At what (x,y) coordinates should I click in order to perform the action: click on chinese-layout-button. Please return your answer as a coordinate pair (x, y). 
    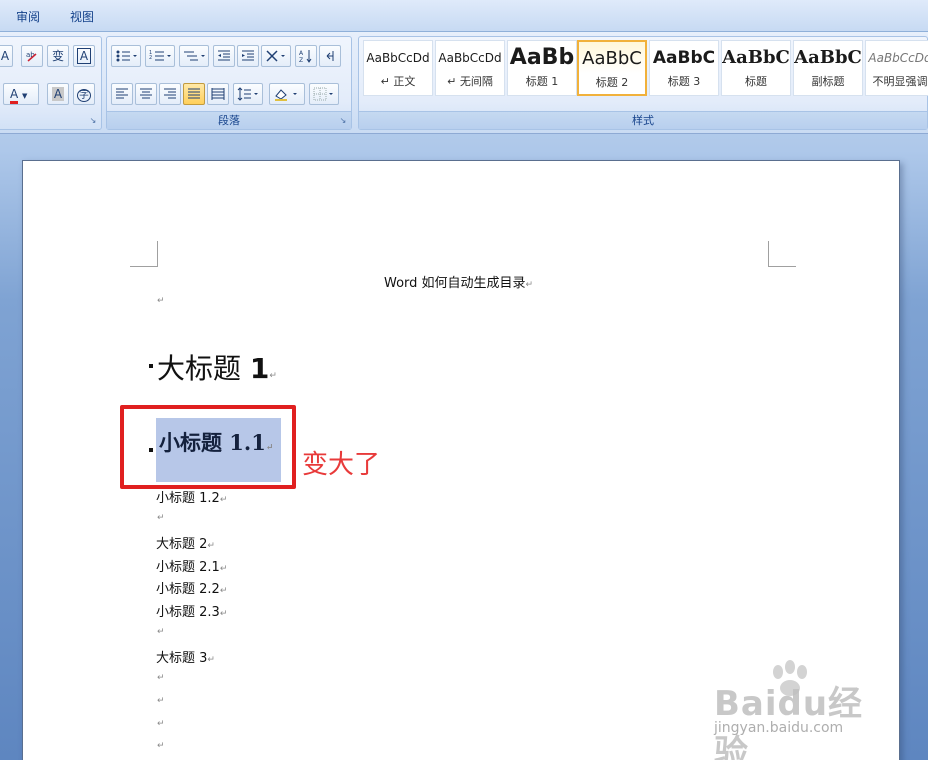
    Looking at the image, I should click on (276, 56).